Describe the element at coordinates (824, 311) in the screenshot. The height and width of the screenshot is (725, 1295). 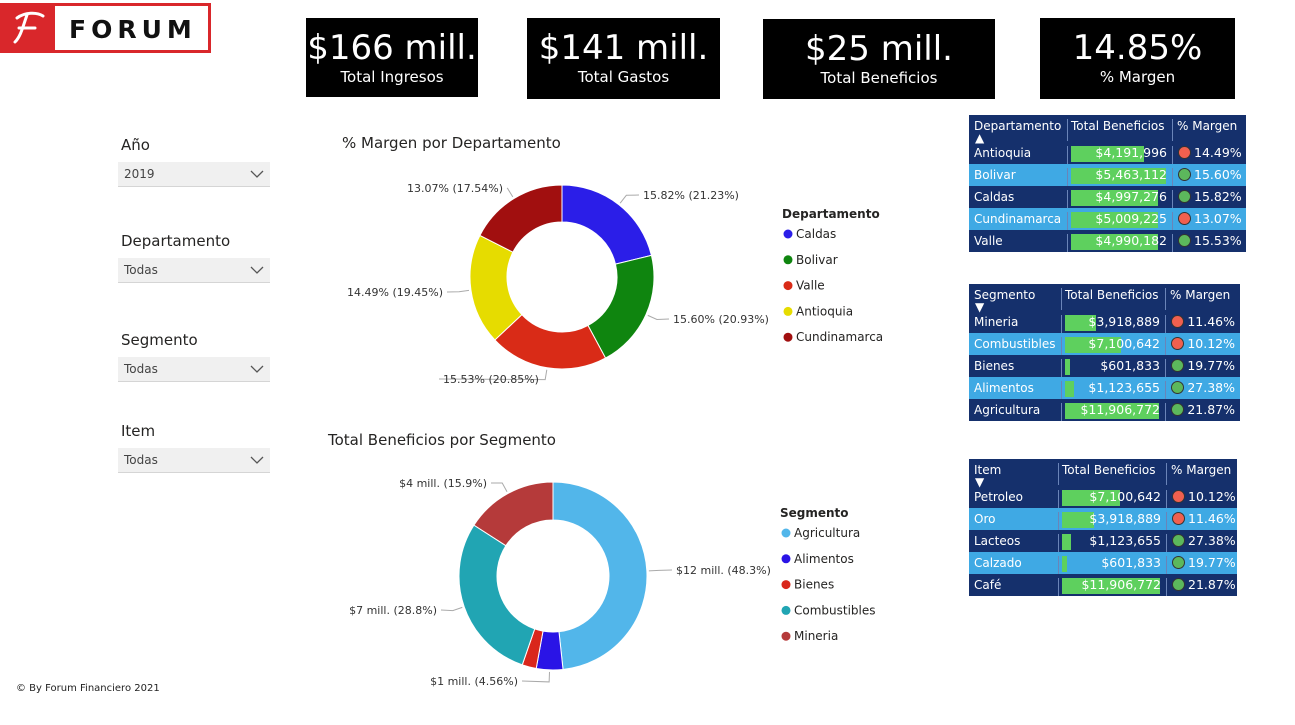
I see `legend-item-antioquia: Antioquia` at that location.